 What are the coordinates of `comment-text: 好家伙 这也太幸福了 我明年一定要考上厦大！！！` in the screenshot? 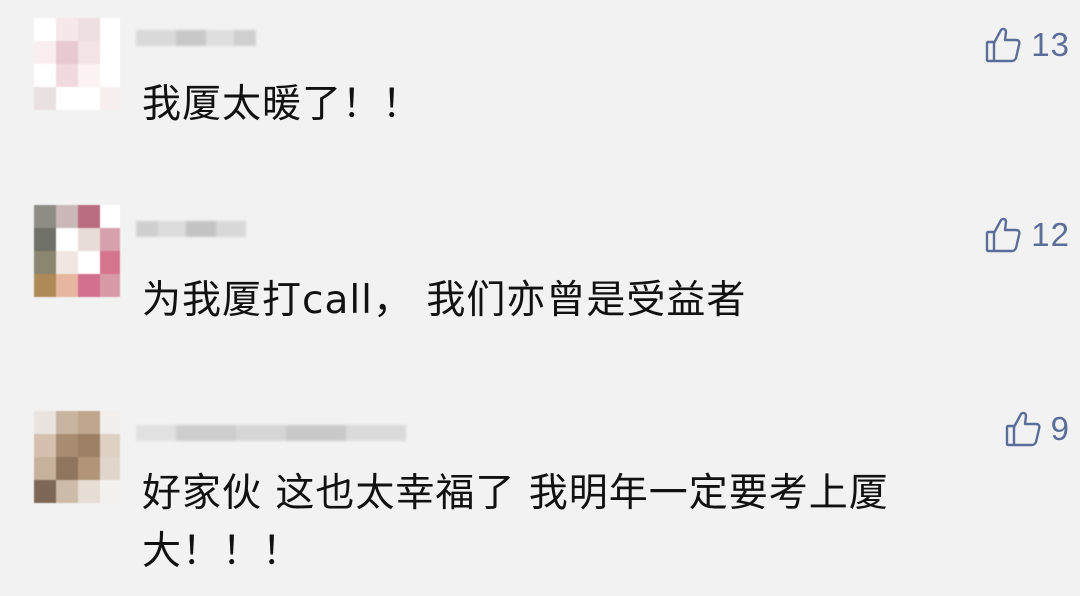 It's located at (515, 522).